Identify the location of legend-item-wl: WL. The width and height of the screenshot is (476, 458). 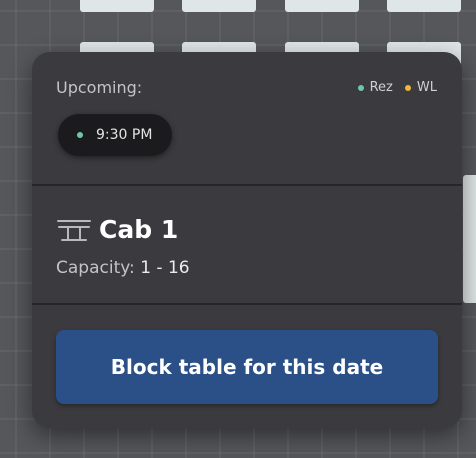
(420, 88).